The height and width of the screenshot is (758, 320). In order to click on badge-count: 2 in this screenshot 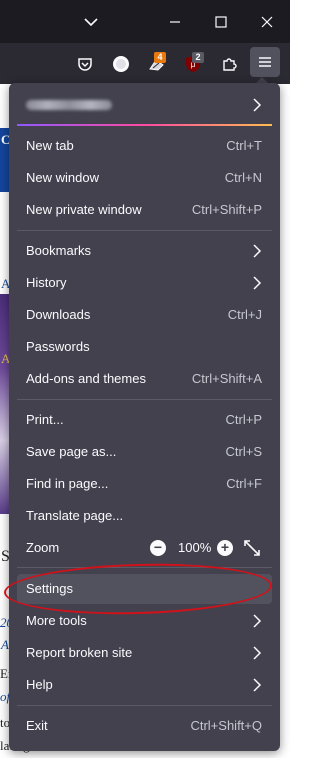, I will do `click(198, 57)`.